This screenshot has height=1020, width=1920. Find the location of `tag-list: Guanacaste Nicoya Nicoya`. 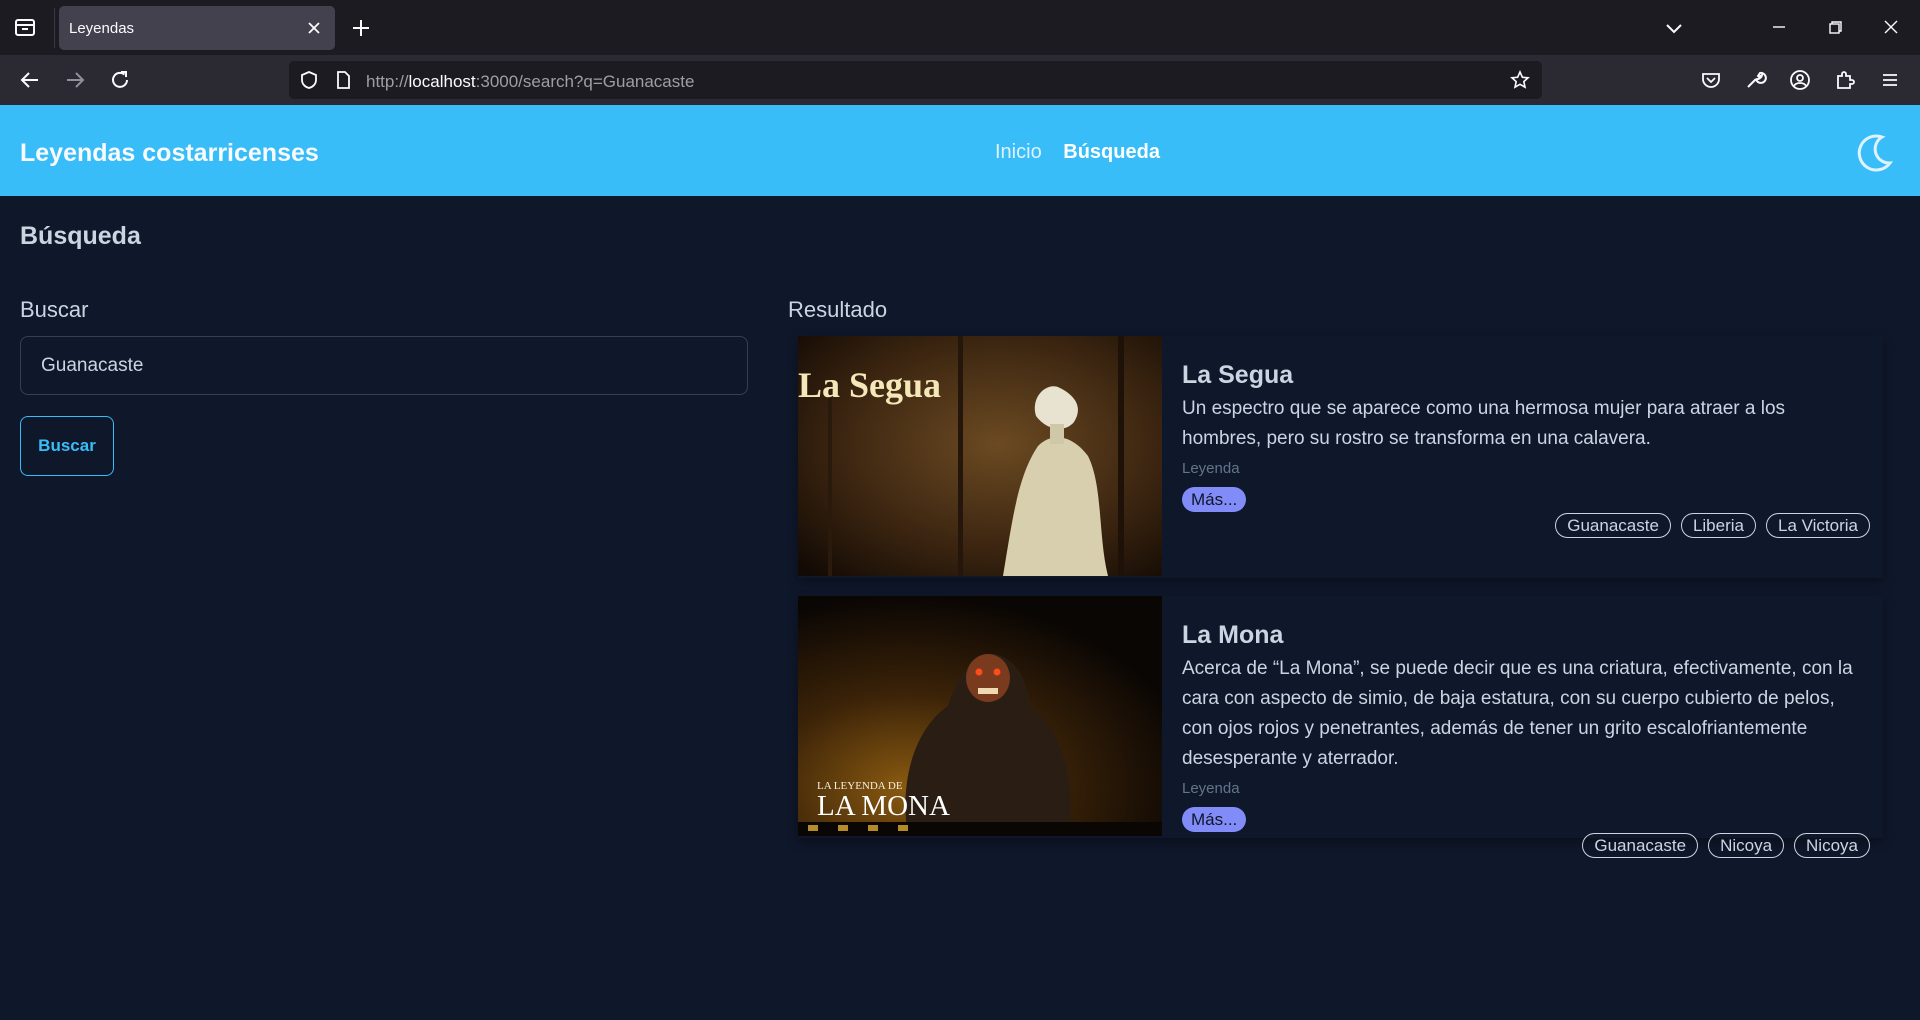

tag-list: Guanacaste Nicoya Nicoya is located at coordinates (1726, 845).